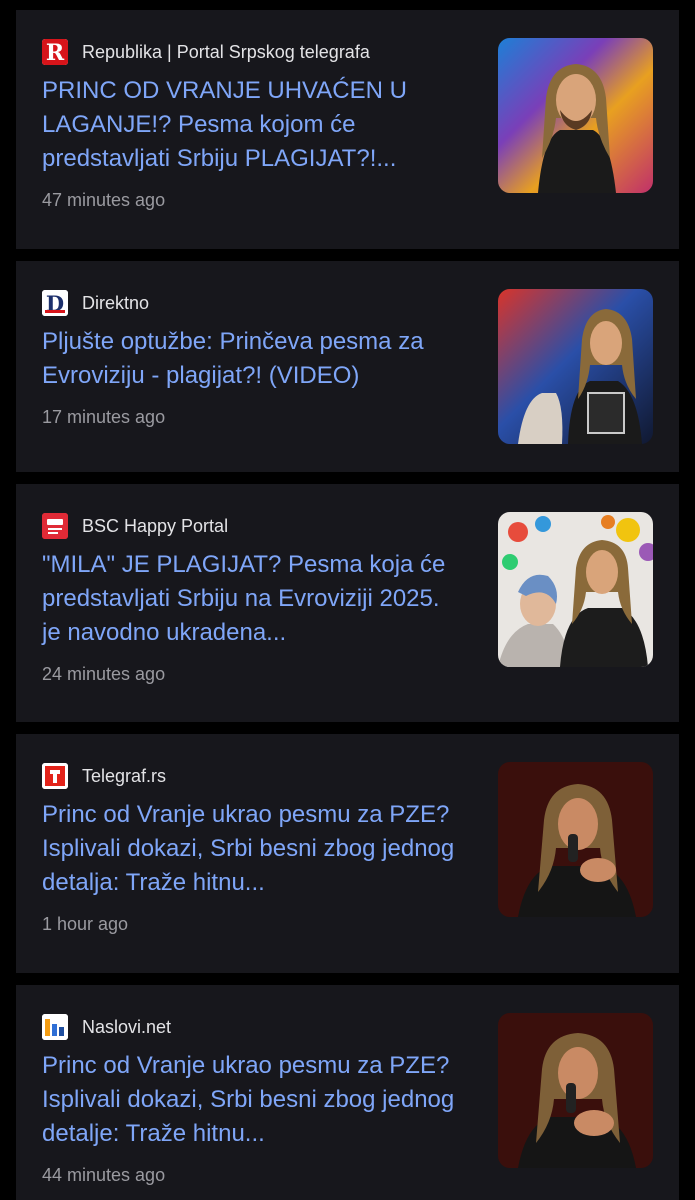  Describe the element at coordinates (85, 924) in the screenshot. I see `timestamp: 1 hour ago` at that location.